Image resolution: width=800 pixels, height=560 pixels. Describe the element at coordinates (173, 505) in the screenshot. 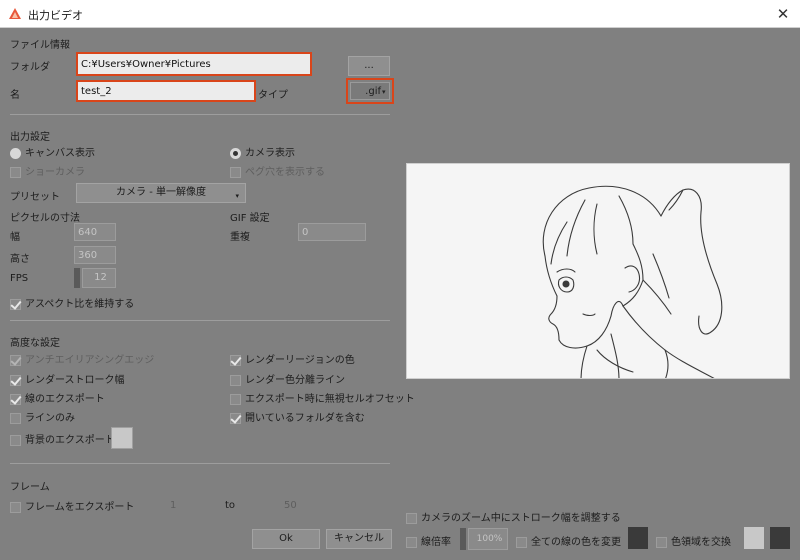

I see `frame-from-value: 1` at that location.